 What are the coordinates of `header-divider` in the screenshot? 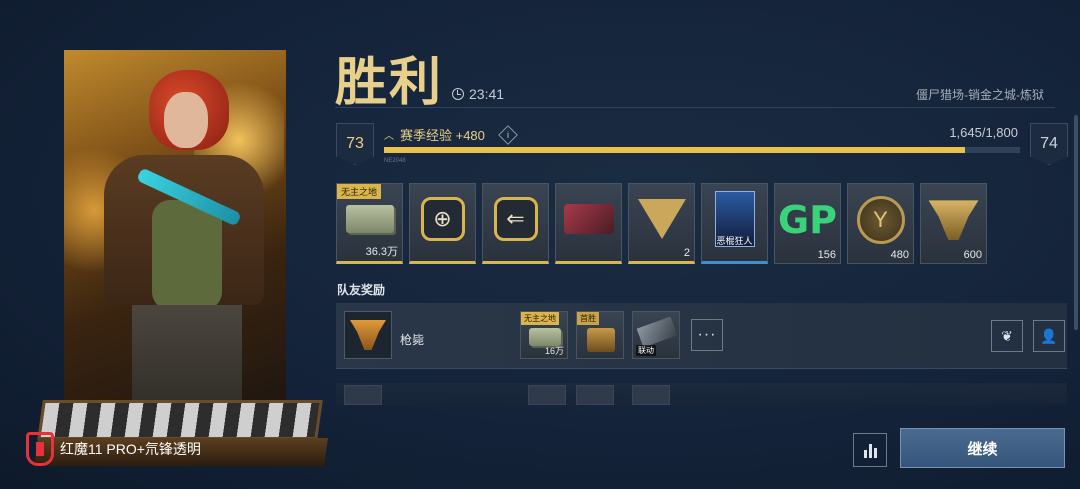 It's located at (695, 107).